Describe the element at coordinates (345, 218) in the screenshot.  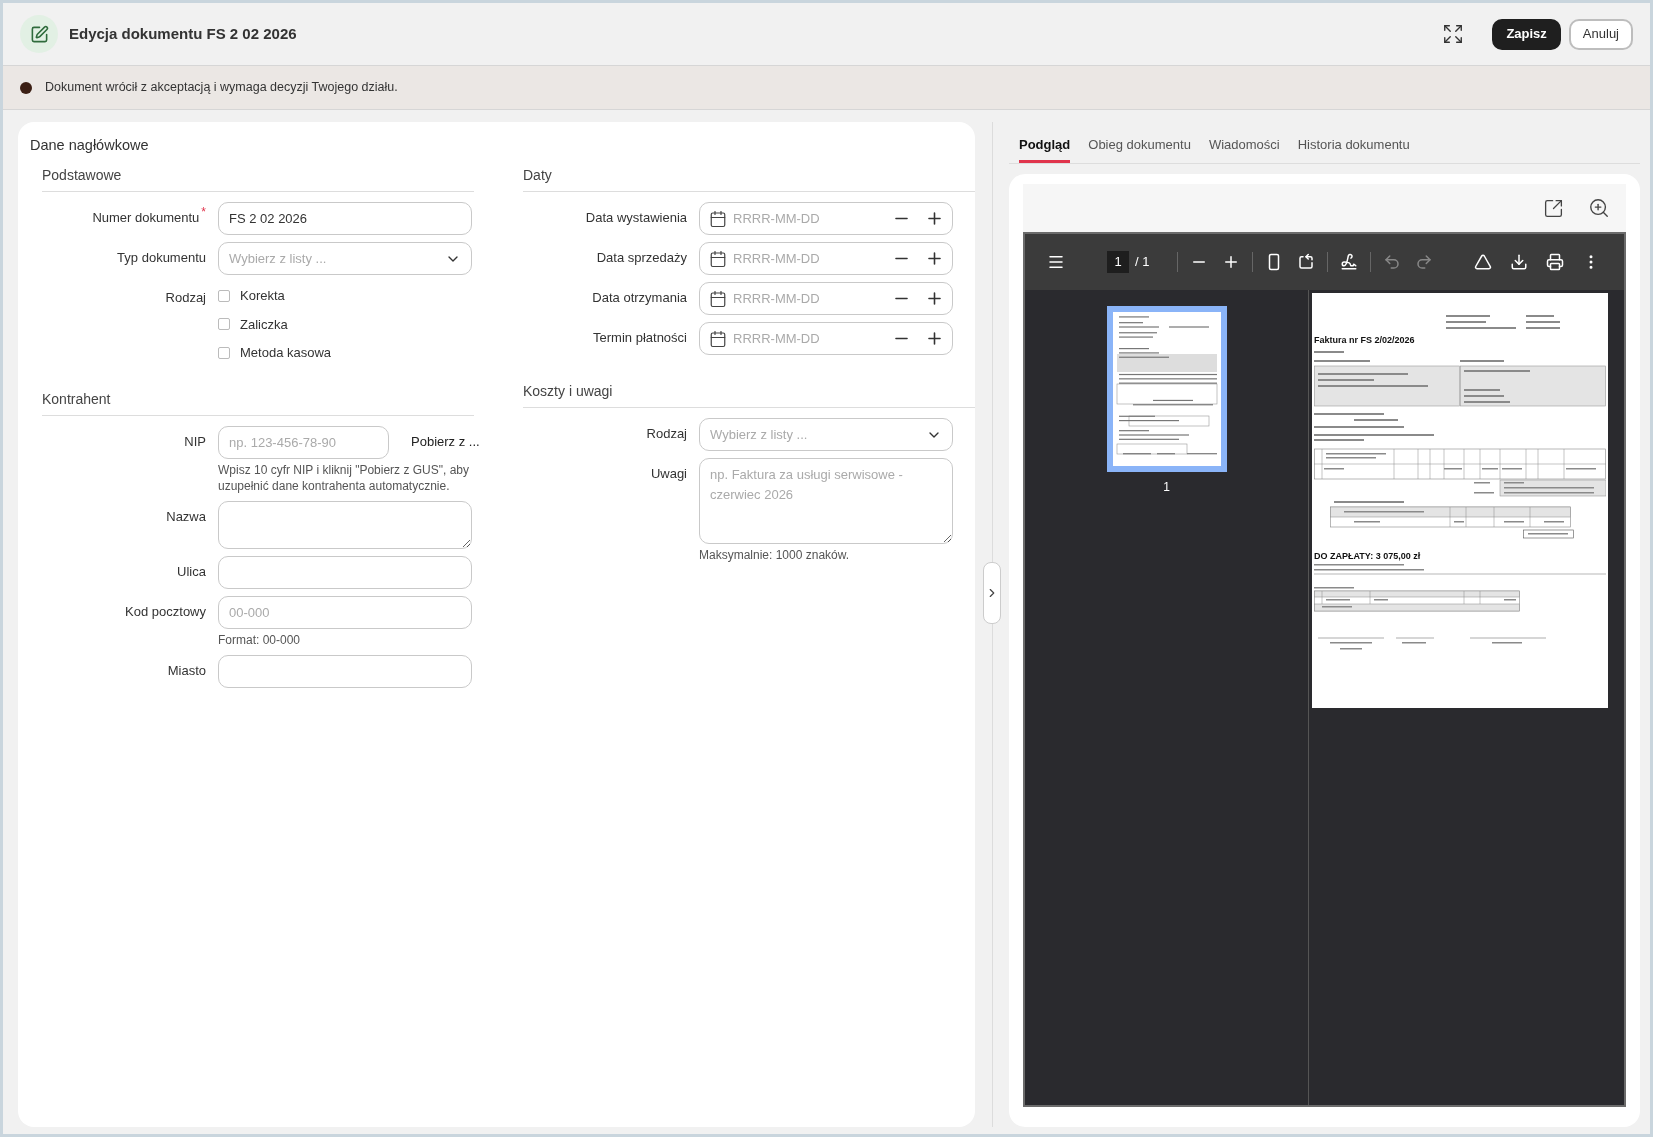
I see `text-field: FS 2 02 2026` at that location.